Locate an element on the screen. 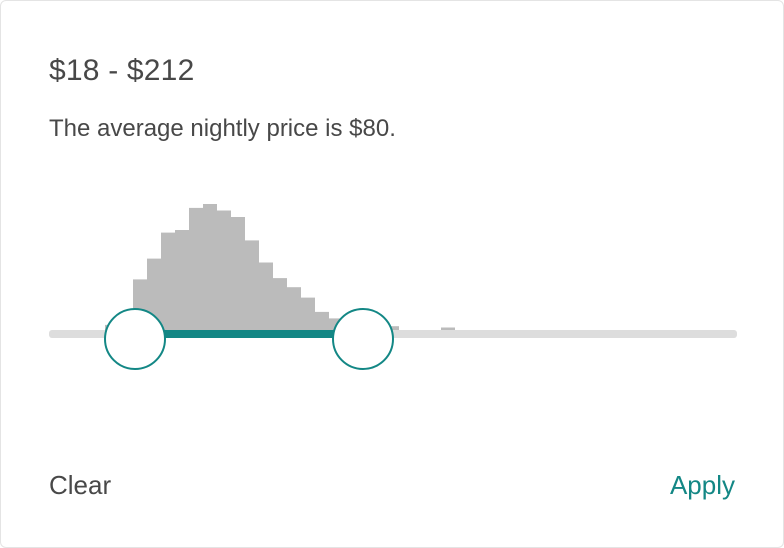  slider-max-handle is located at coordinates (363, 339).